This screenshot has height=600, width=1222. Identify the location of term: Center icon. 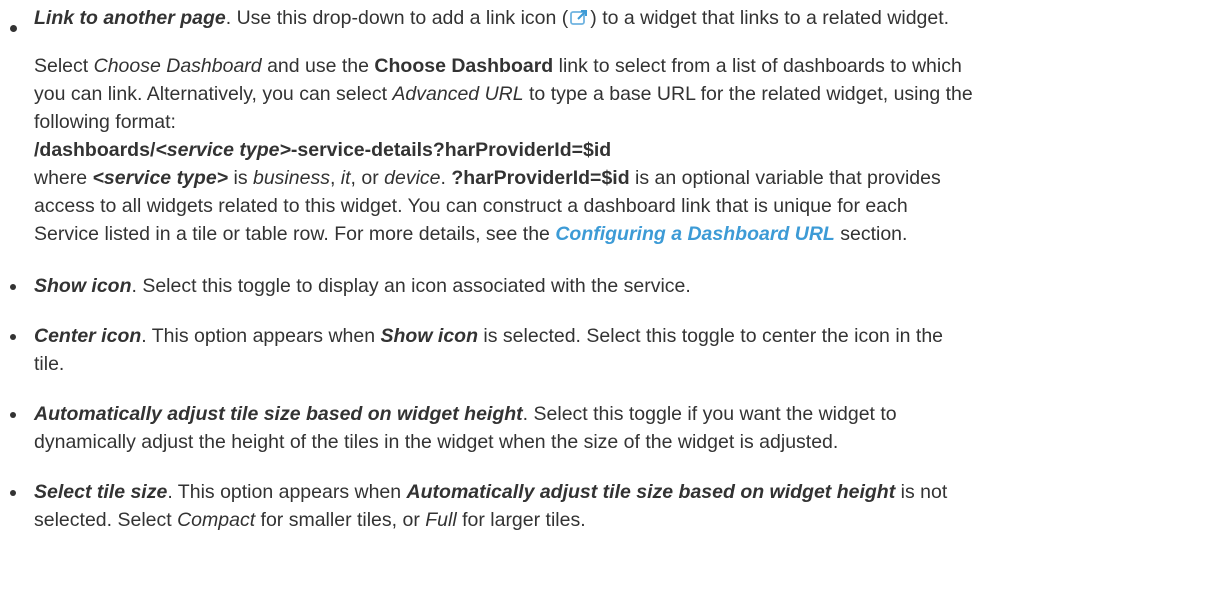
(88, 336).